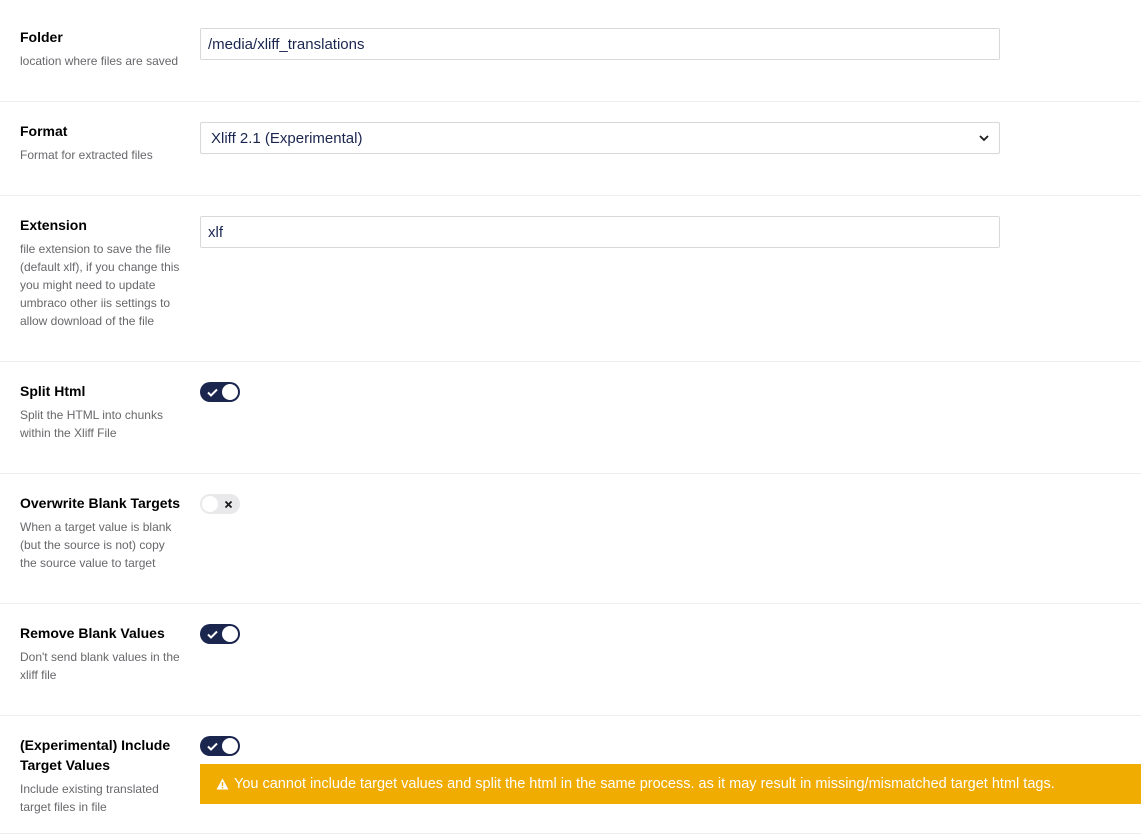  I want to click on folder-input, so click(600, 44).